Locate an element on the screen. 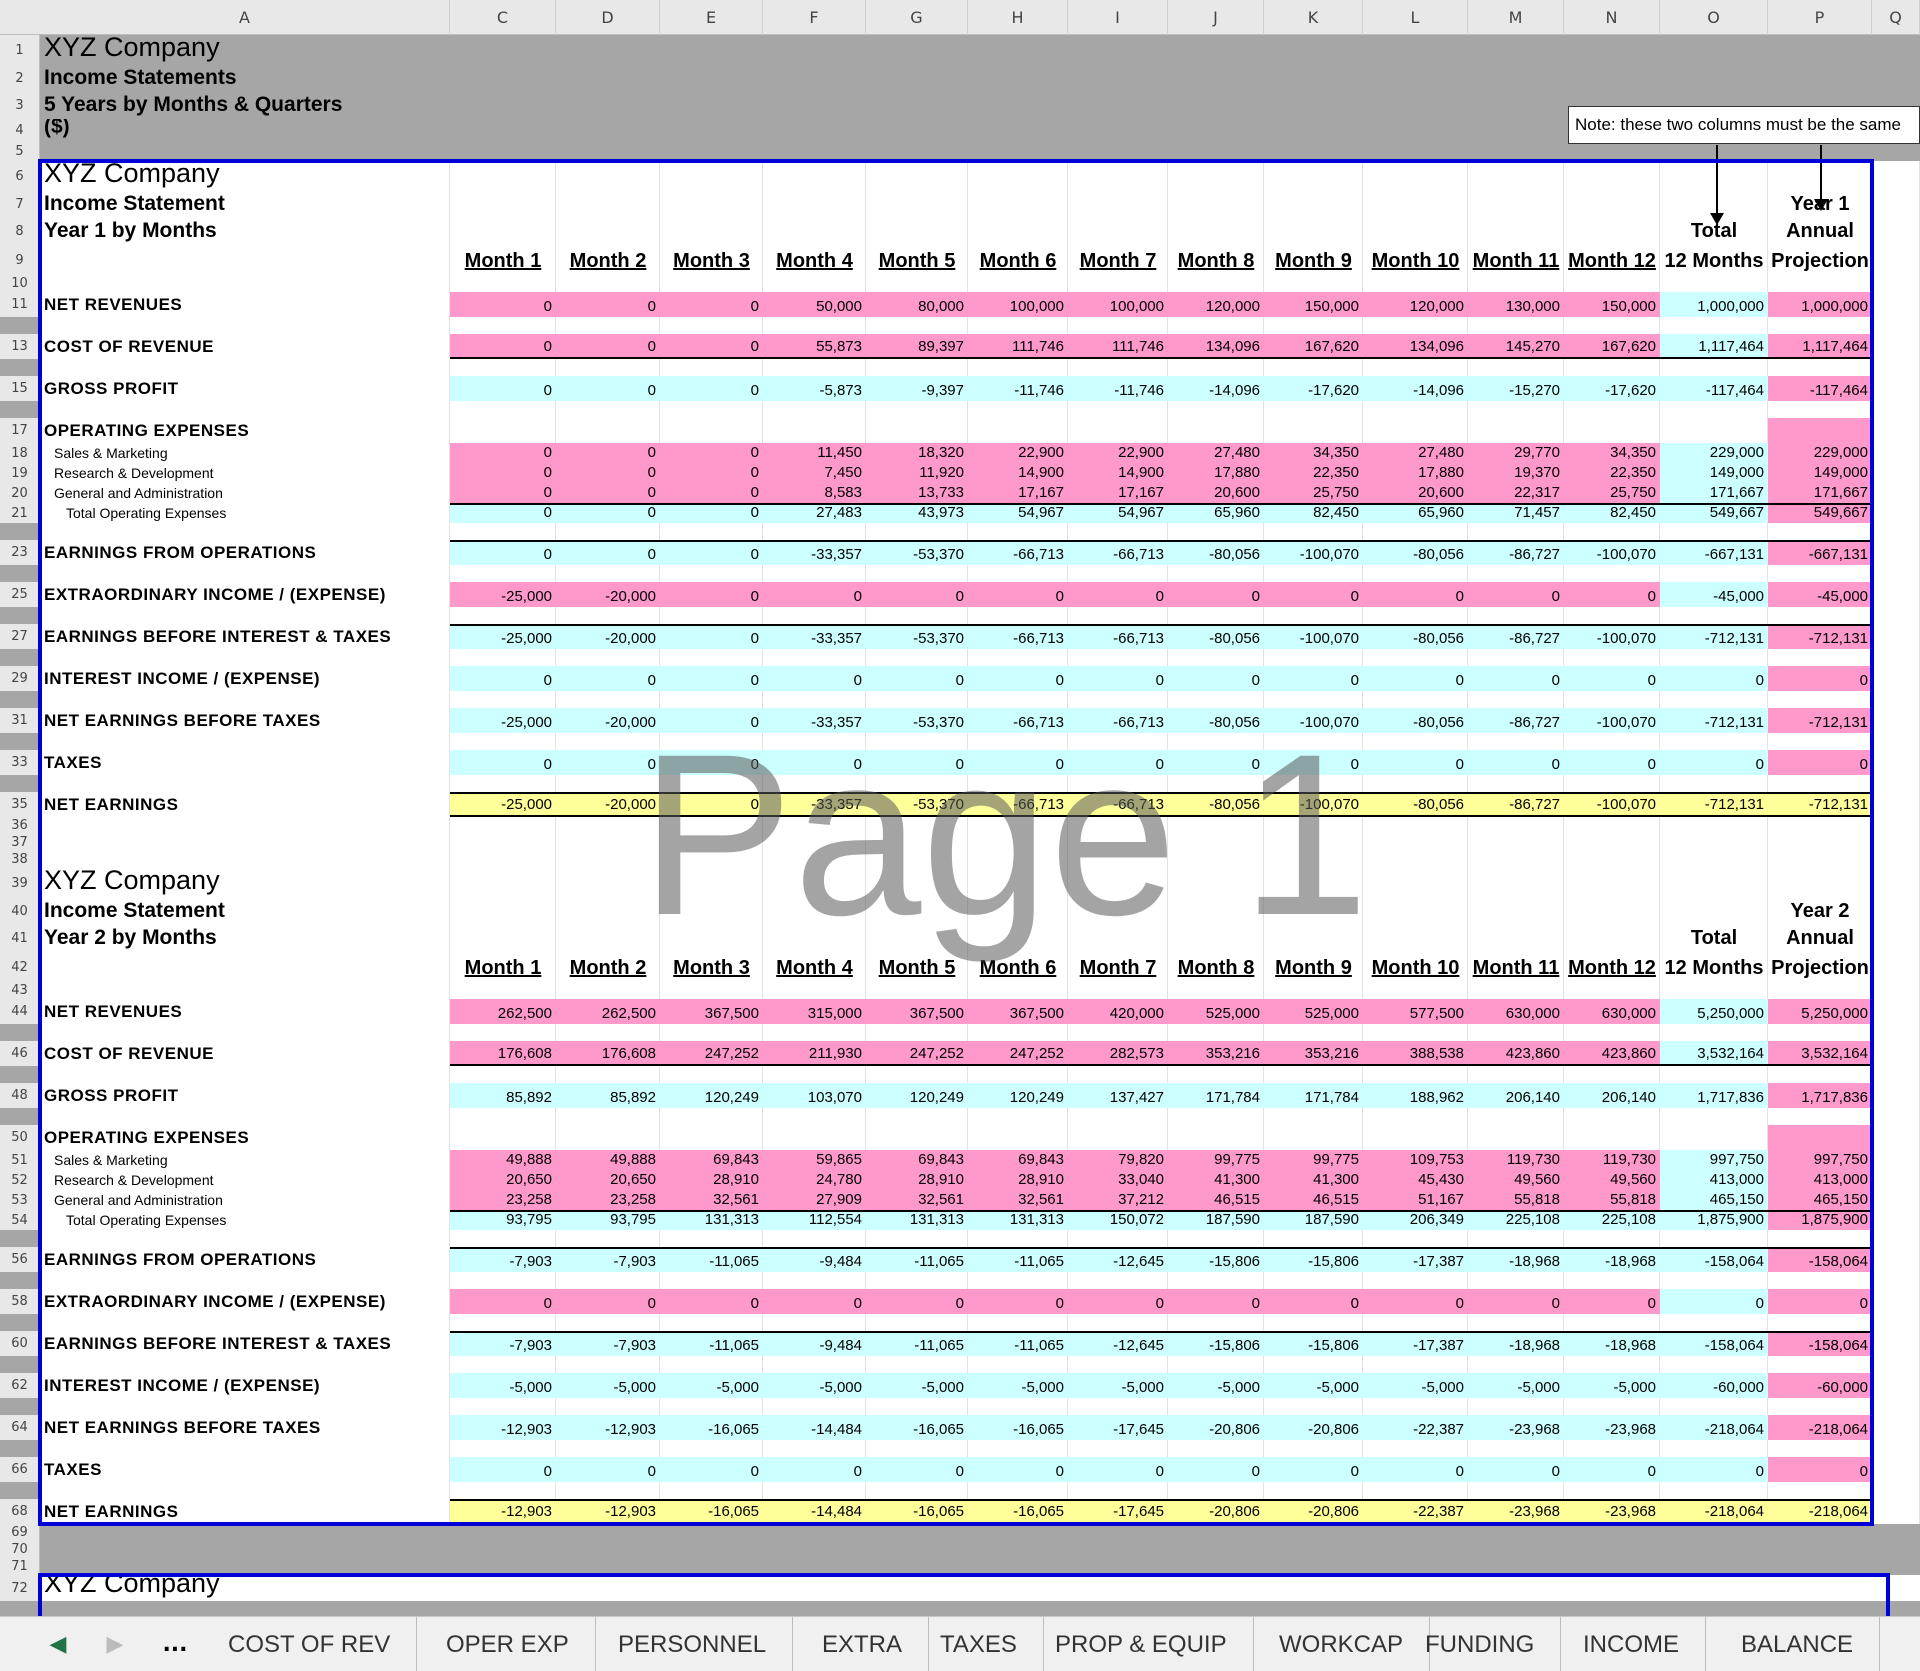 The image size is (1920, 1671). row-number: 2 is located at coordinates (20, 78).